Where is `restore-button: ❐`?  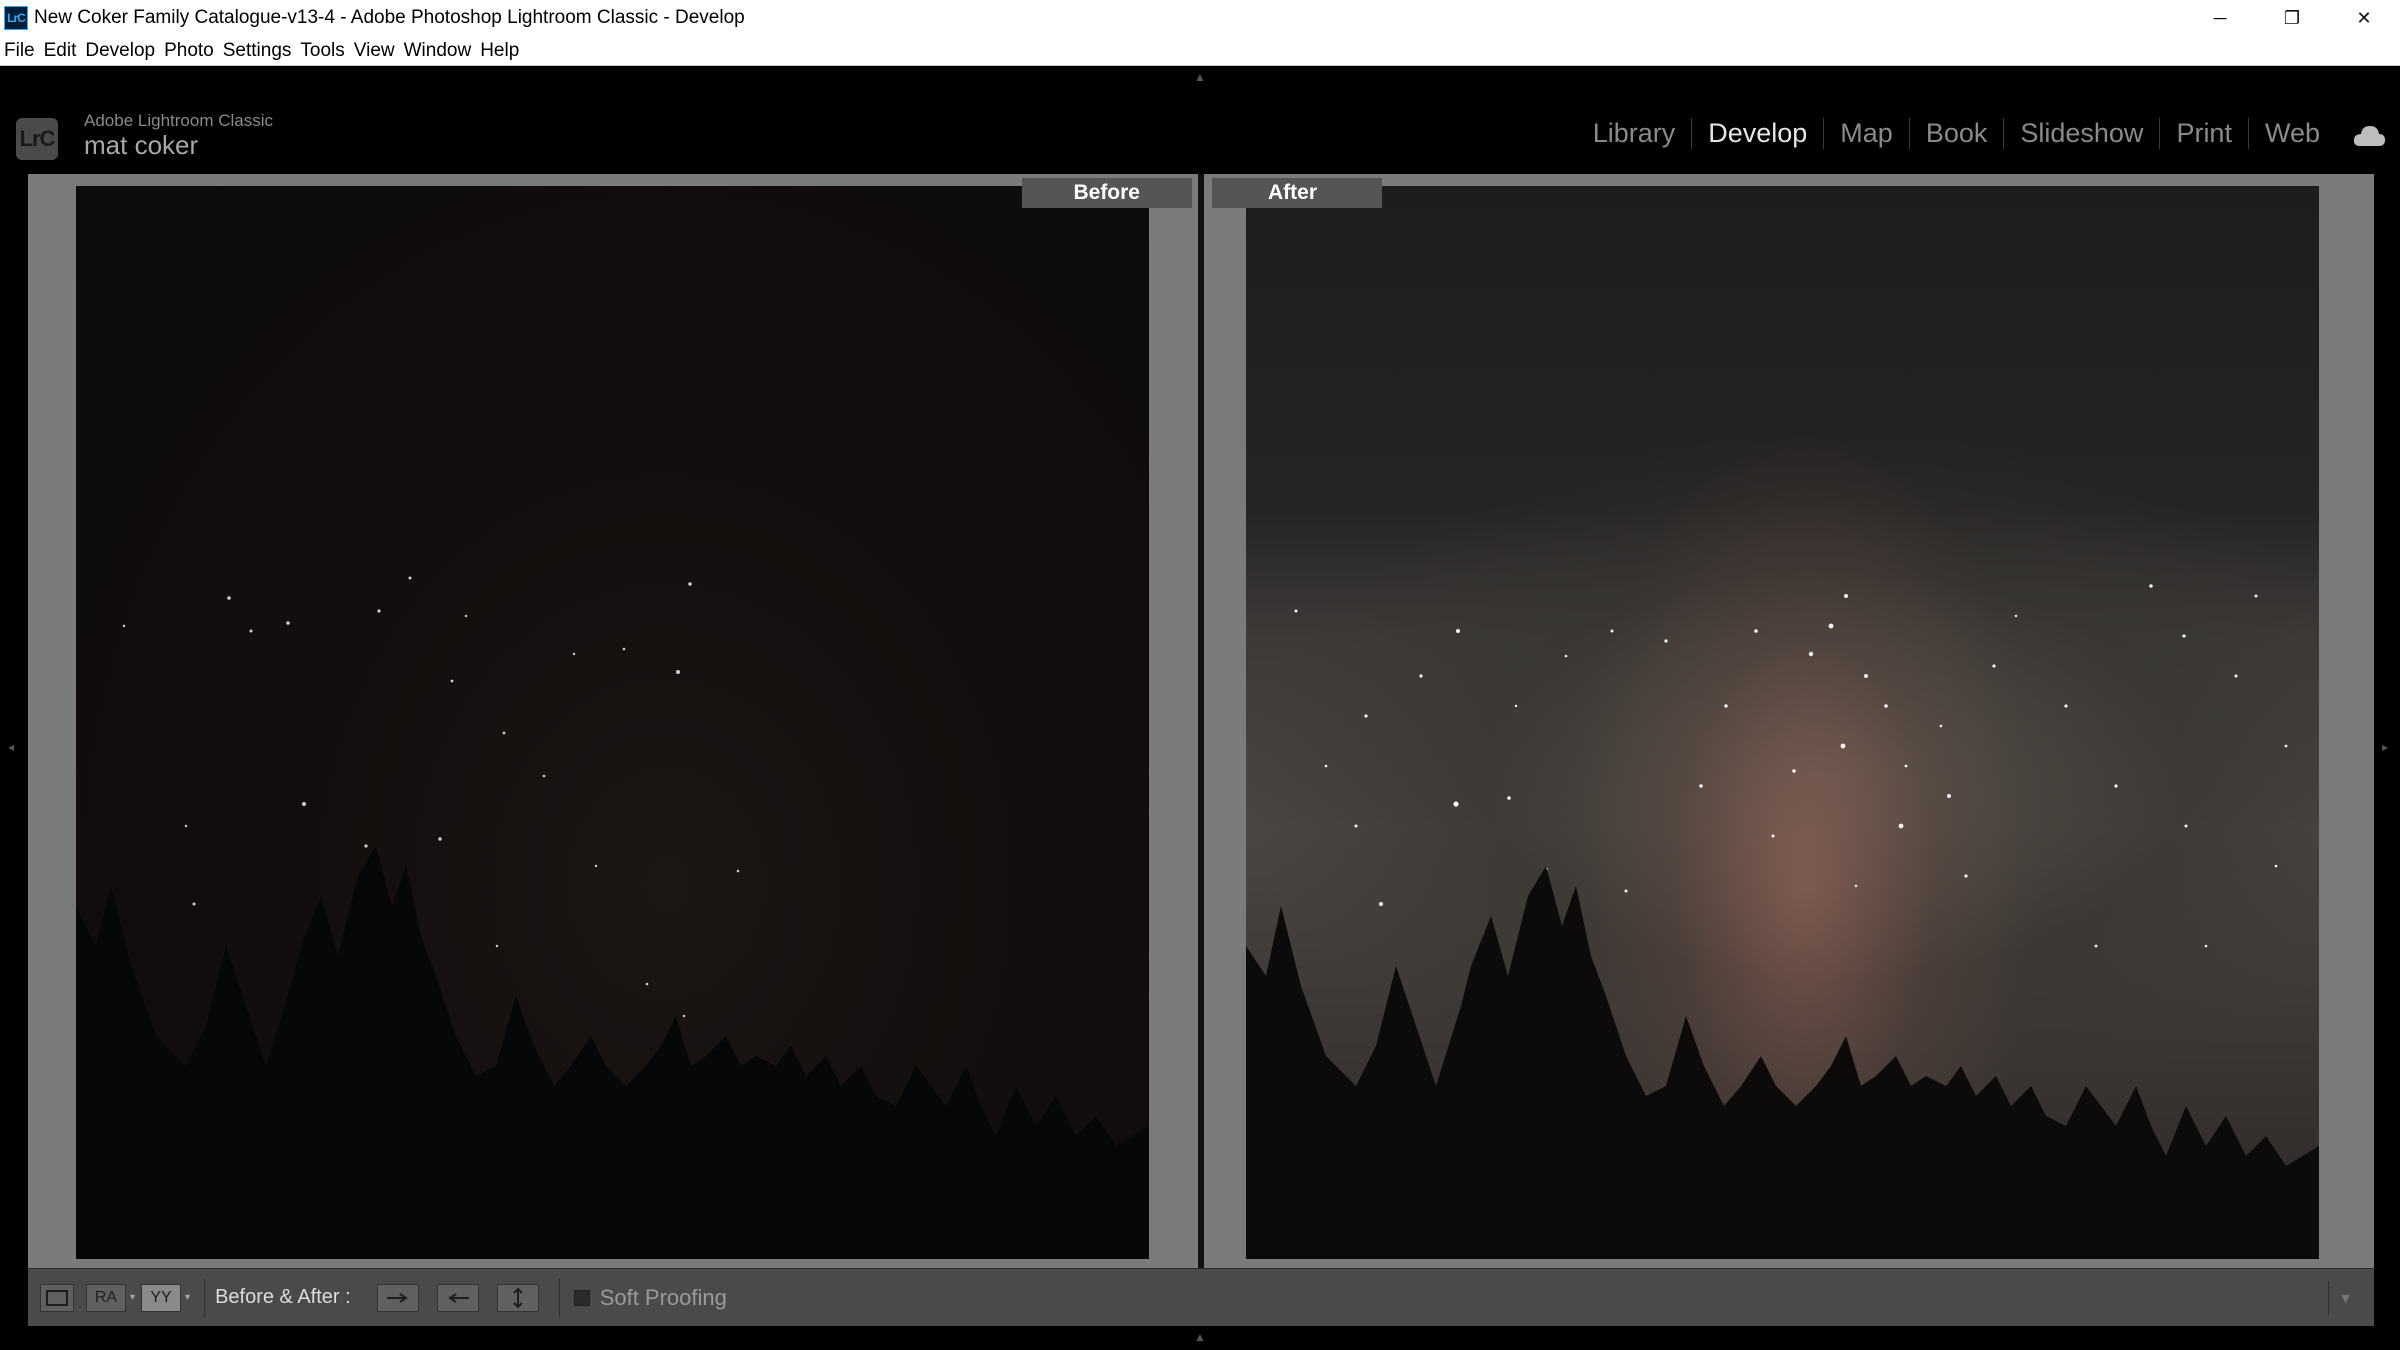 restore-button: ❐ is located at coordinates (2292, 18).